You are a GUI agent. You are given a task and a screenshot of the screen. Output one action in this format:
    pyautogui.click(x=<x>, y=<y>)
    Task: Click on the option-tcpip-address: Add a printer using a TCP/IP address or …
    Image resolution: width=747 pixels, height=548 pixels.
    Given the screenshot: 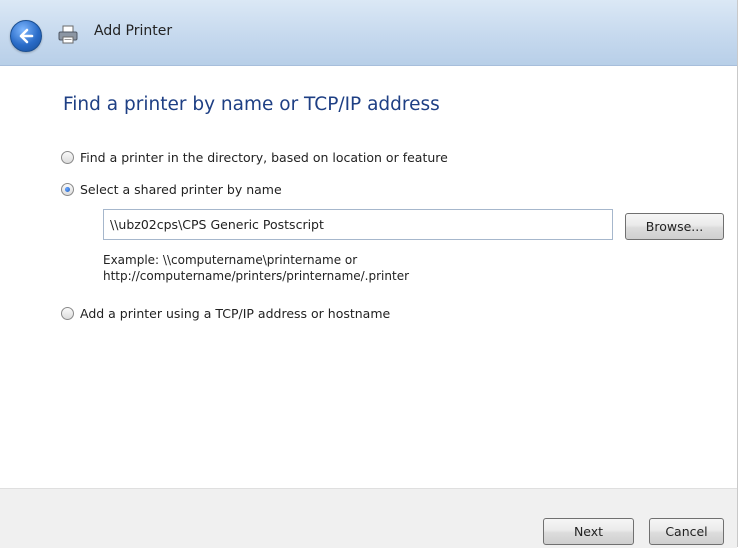 What is the action you would take?
    pyautogui.click(x=225, y=313)
    